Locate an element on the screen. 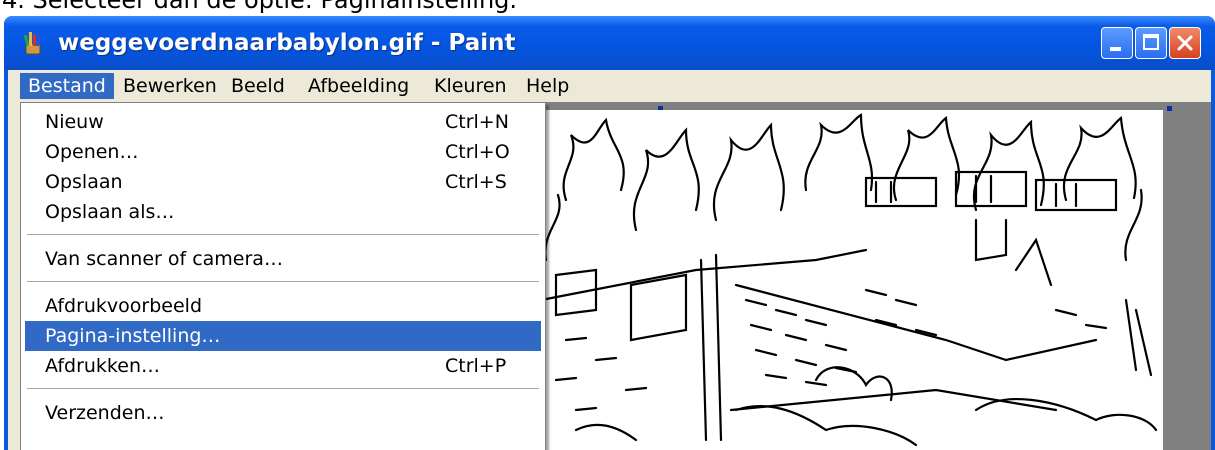 The width and height of the screenshot is (1215, 450). paint-icon is located at coordinates (32, 43).